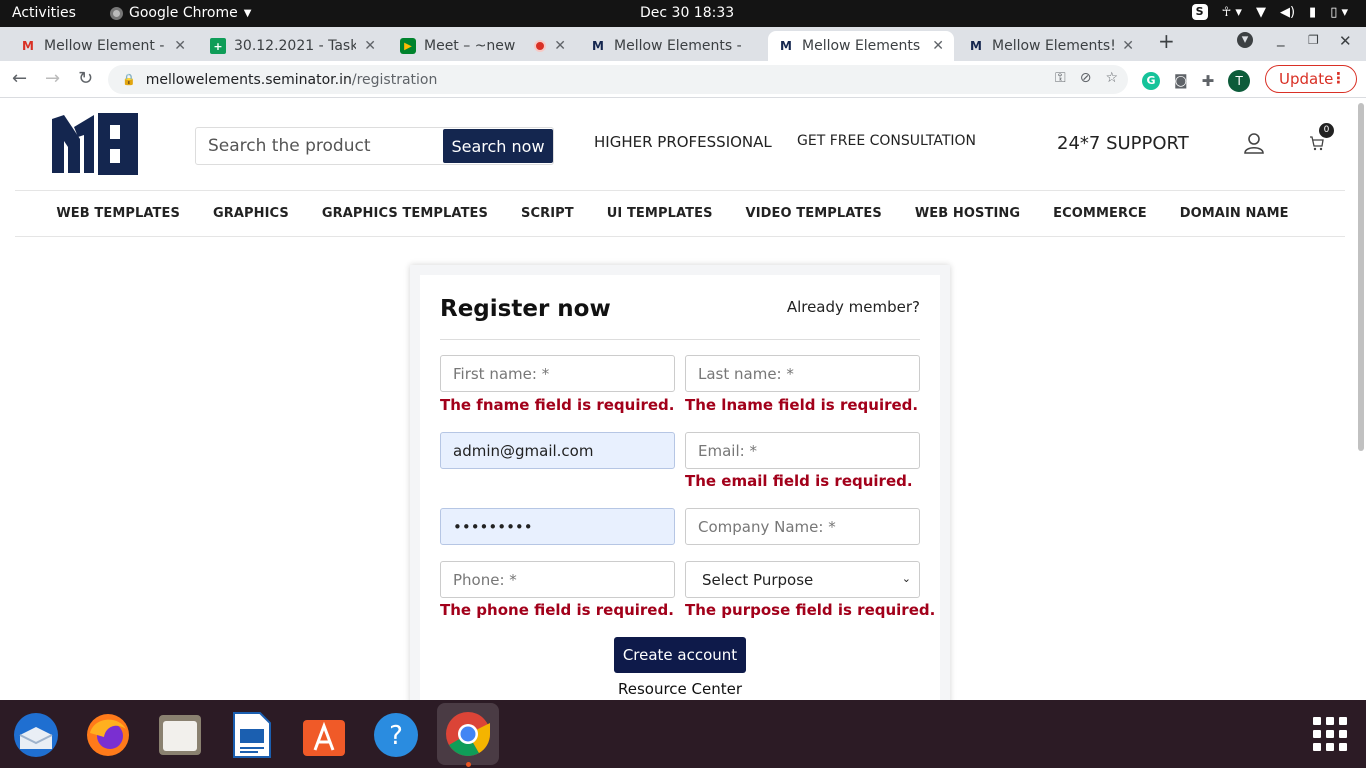  What do you see at coordinates (468, 734) in the screenshot?
I see `chrome-icon` at bounding box center [468, 734].